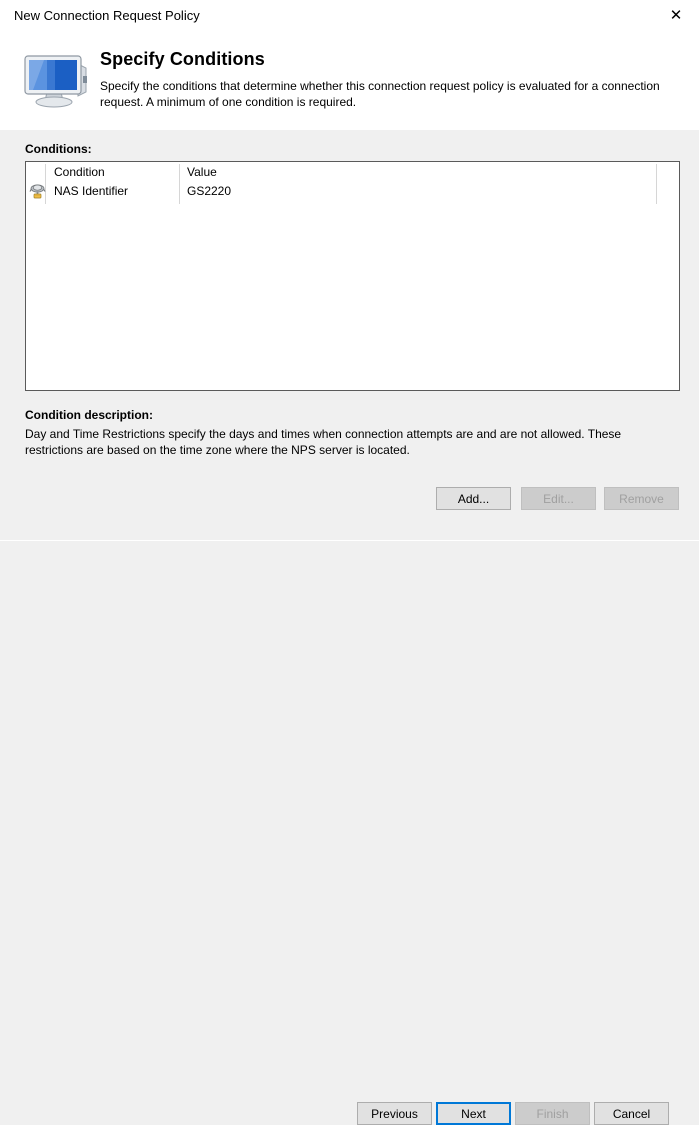  Describe the element at coordinates (473, 1113) in the screenshot. I see `next-button: Next` at that location.